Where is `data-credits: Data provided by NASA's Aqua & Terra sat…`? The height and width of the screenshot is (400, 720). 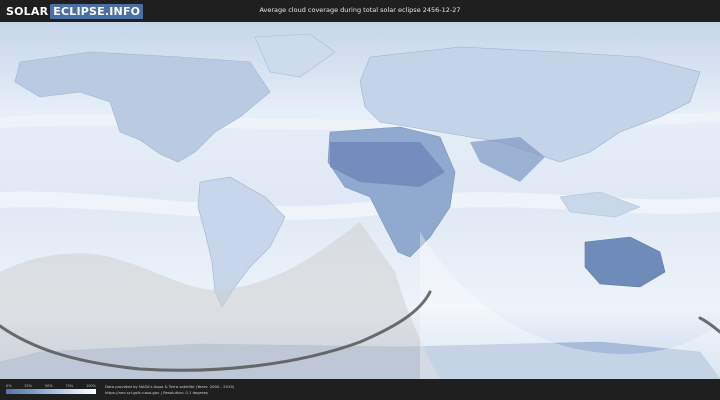 data-credits: Data provided by NASA's Aqua & Terra sat… is located at coordinates (169, 389).